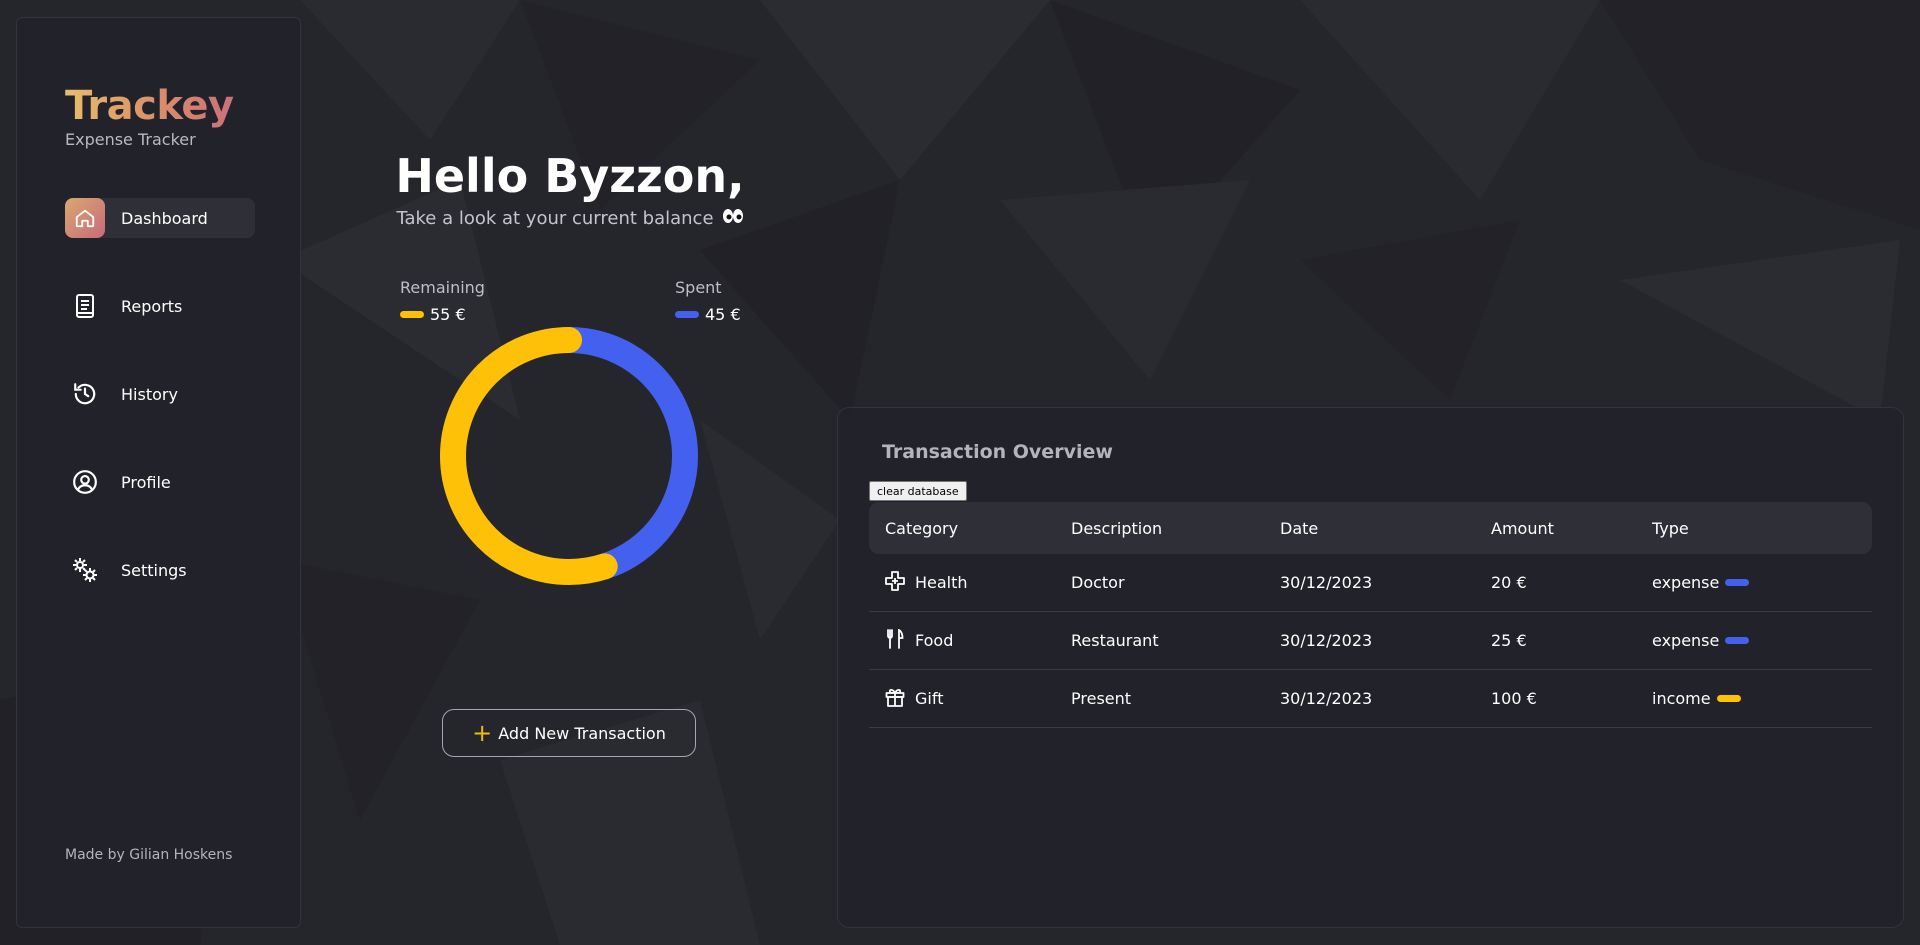 This screenshot has height=945, width=1920. Describe the element at coordinates (1509, 640) in the screenshot. I see `cell-amount: 25 €` at that location.